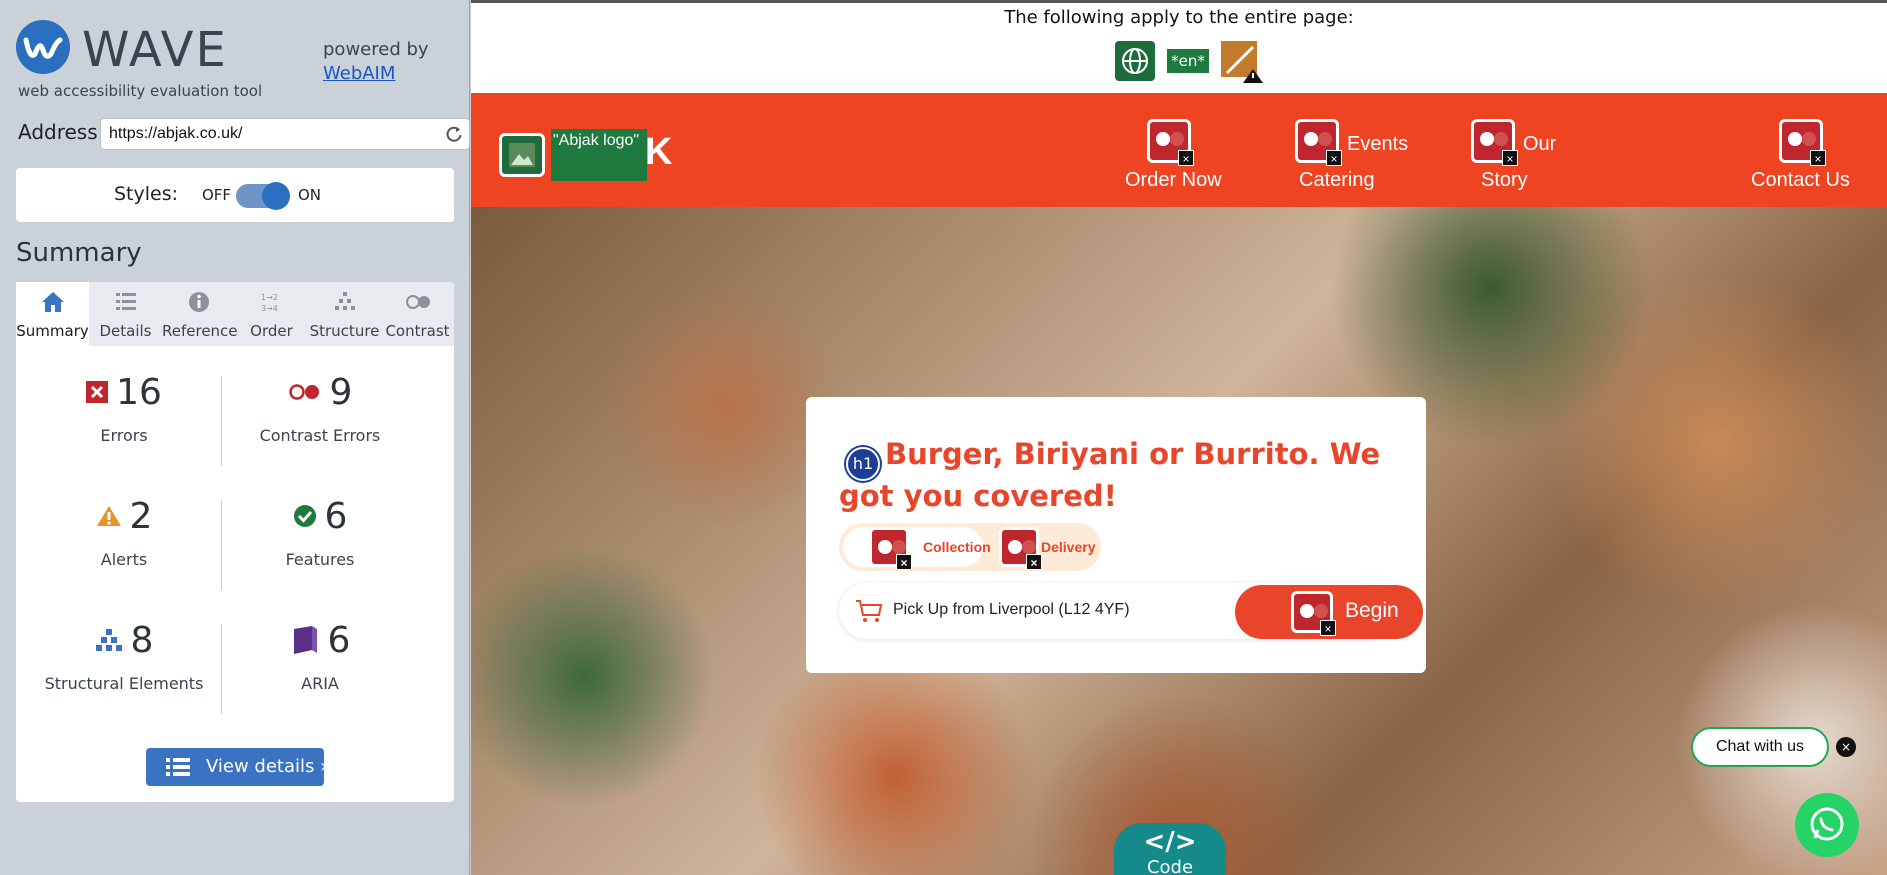  Describe the element at coordinates (1242, 62) in the screenshot. I see `page-alert-icon` at that location.